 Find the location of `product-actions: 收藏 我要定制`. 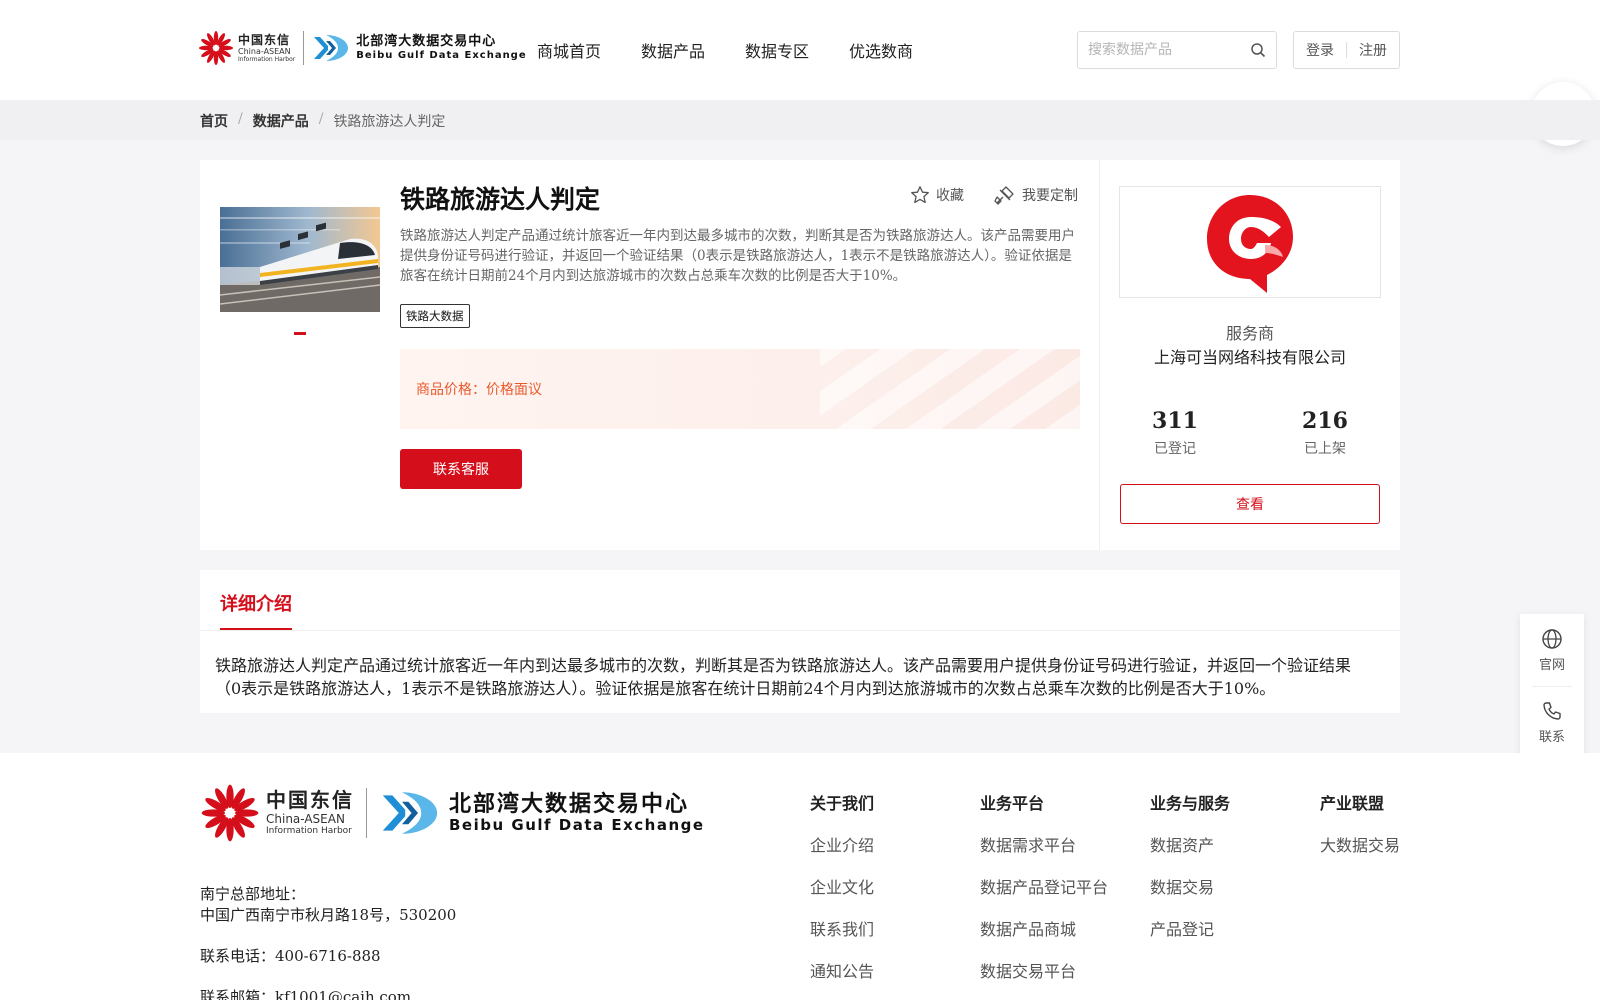

product-actions: 收藏 我要定制 is located at coordinates (994, 195).